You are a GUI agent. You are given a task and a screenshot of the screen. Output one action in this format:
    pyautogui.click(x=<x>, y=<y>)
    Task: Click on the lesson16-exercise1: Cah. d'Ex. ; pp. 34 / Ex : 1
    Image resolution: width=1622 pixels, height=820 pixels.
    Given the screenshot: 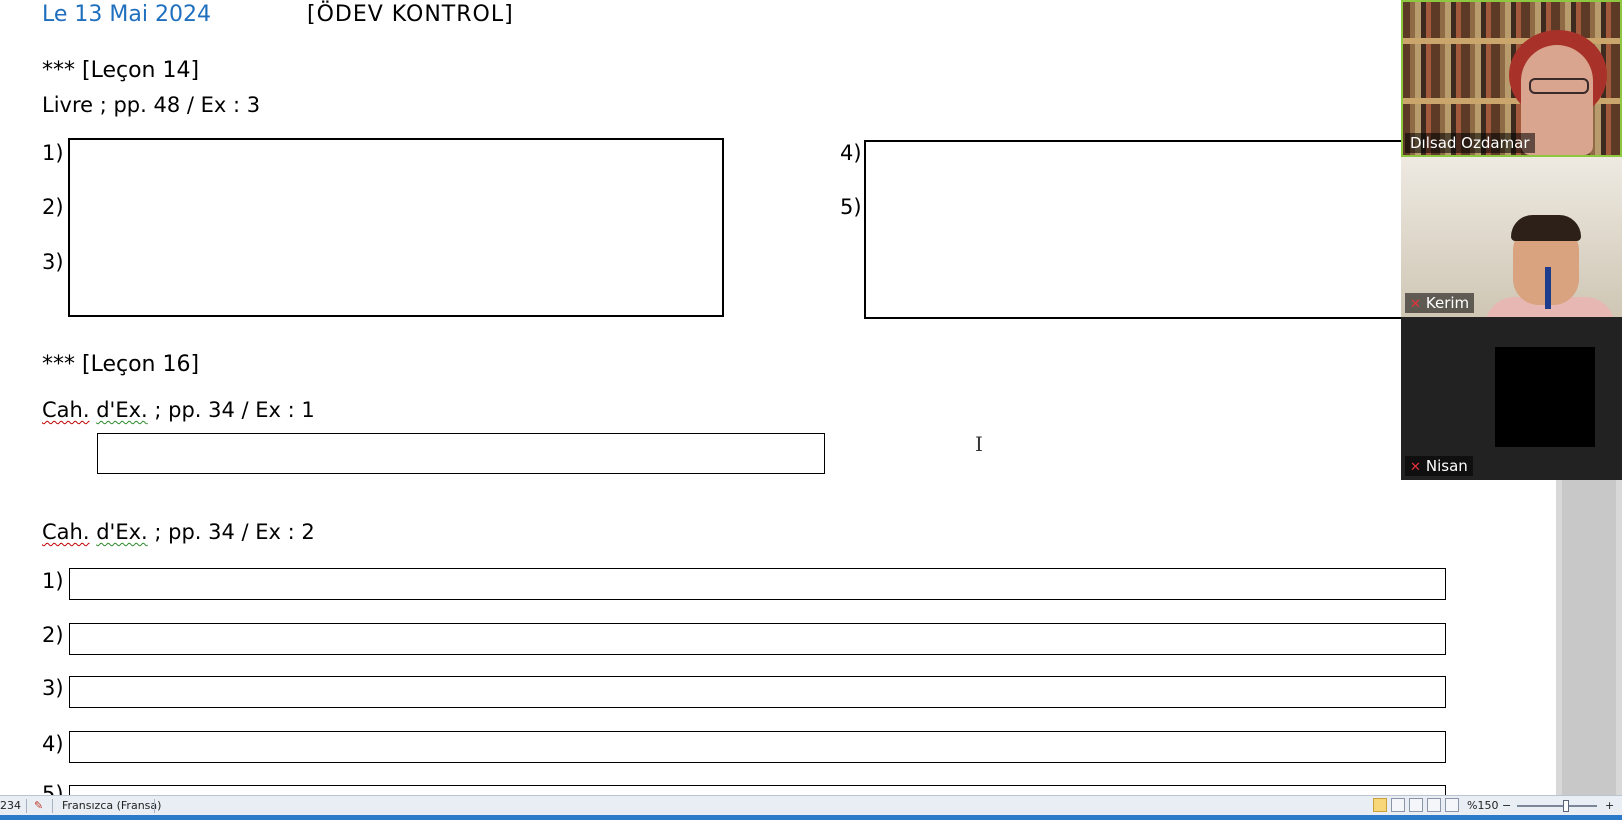 What is the action you would take?
    pyautogui.click(x=178, y=410)
    